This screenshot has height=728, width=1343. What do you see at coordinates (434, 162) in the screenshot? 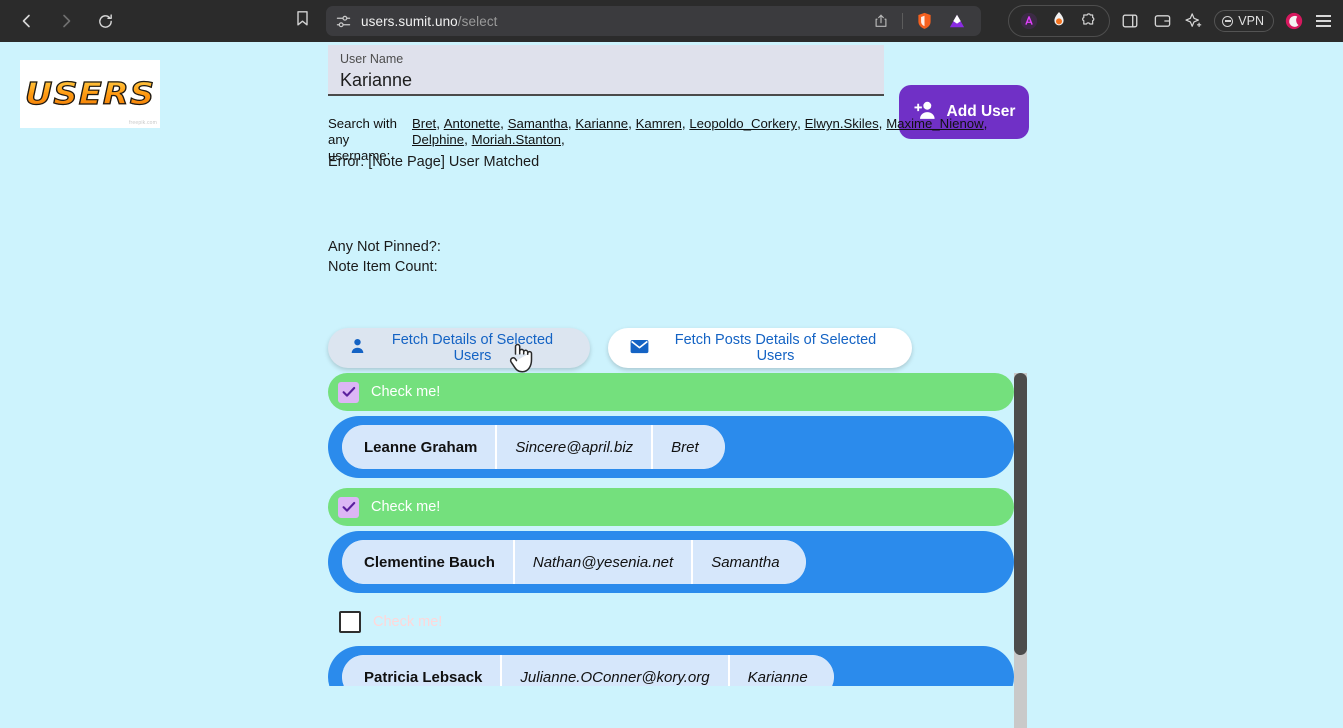
I see `error-message: Error: [Note Page] User Matched` at bounding box center [434, 162].